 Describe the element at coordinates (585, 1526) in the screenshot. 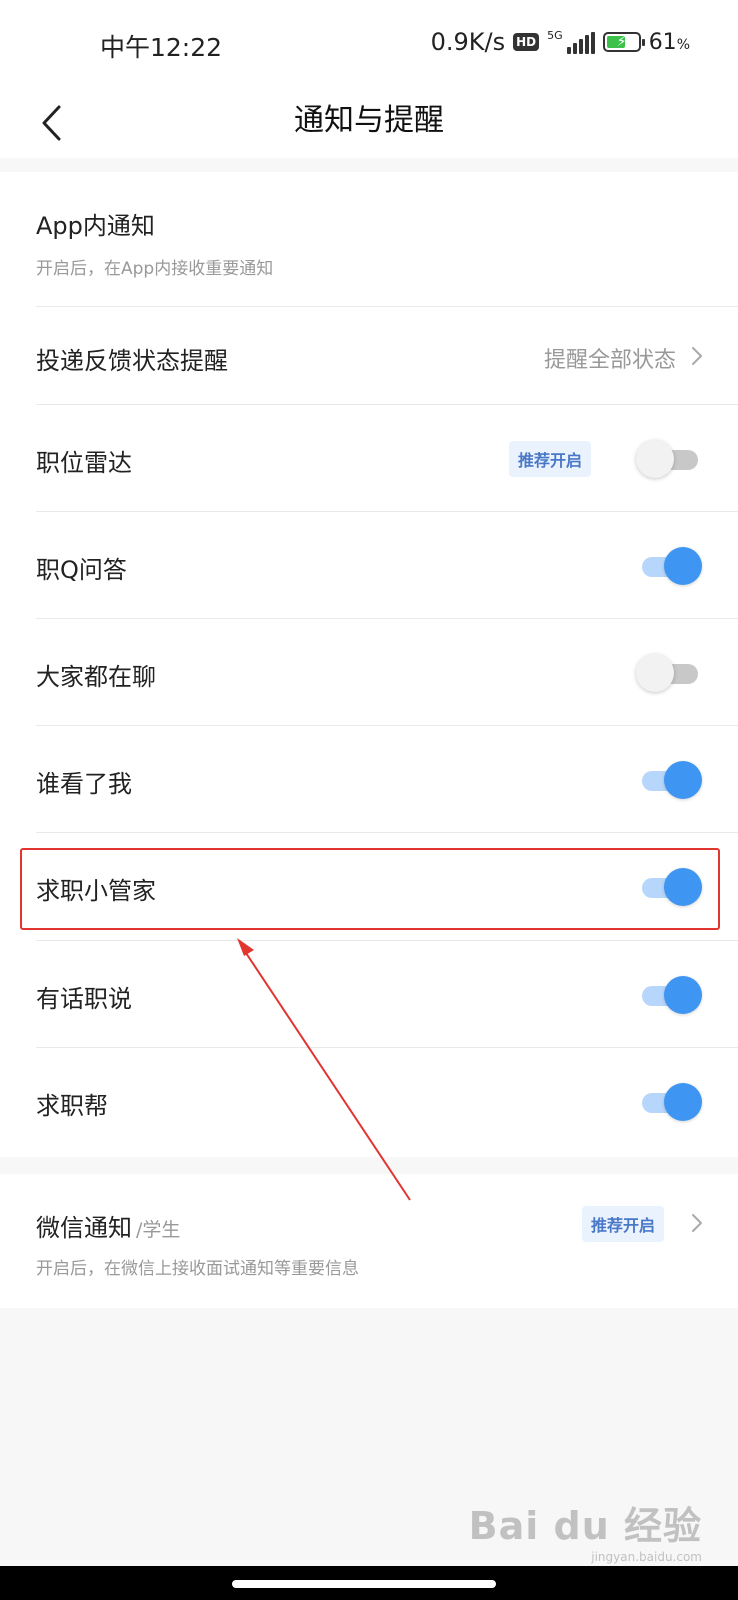

I see `watermark-logo: Bai du 经验` at that location.